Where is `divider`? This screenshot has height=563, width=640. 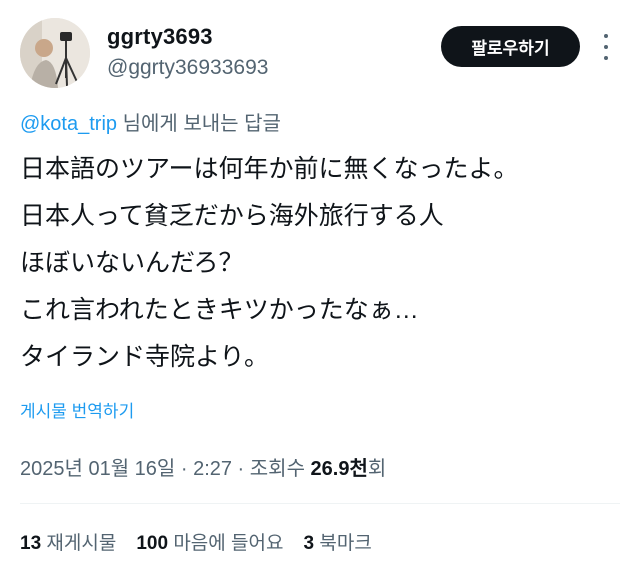
divider is located at coordinates (320, 503).